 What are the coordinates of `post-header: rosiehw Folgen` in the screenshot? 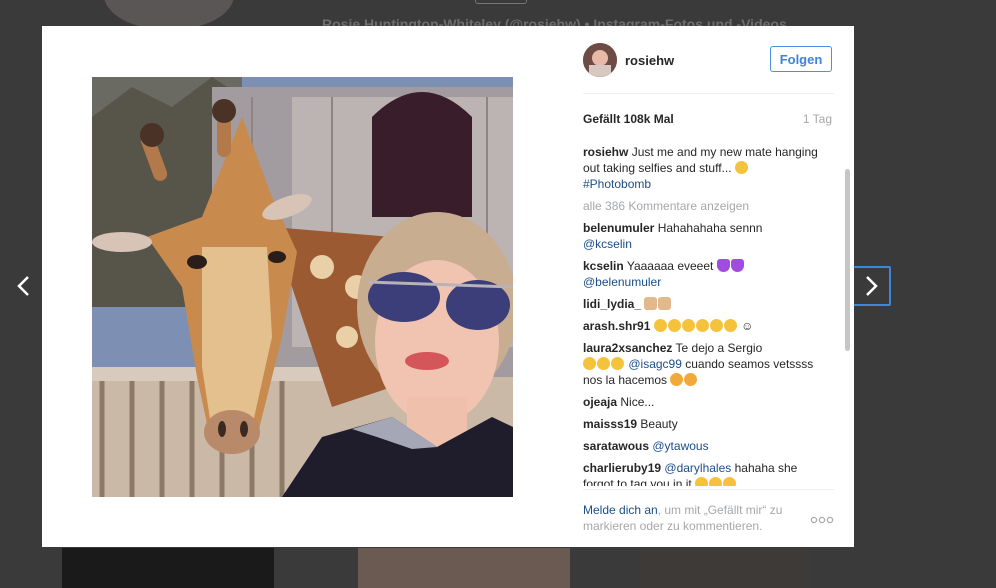 It's located at (708, 60).